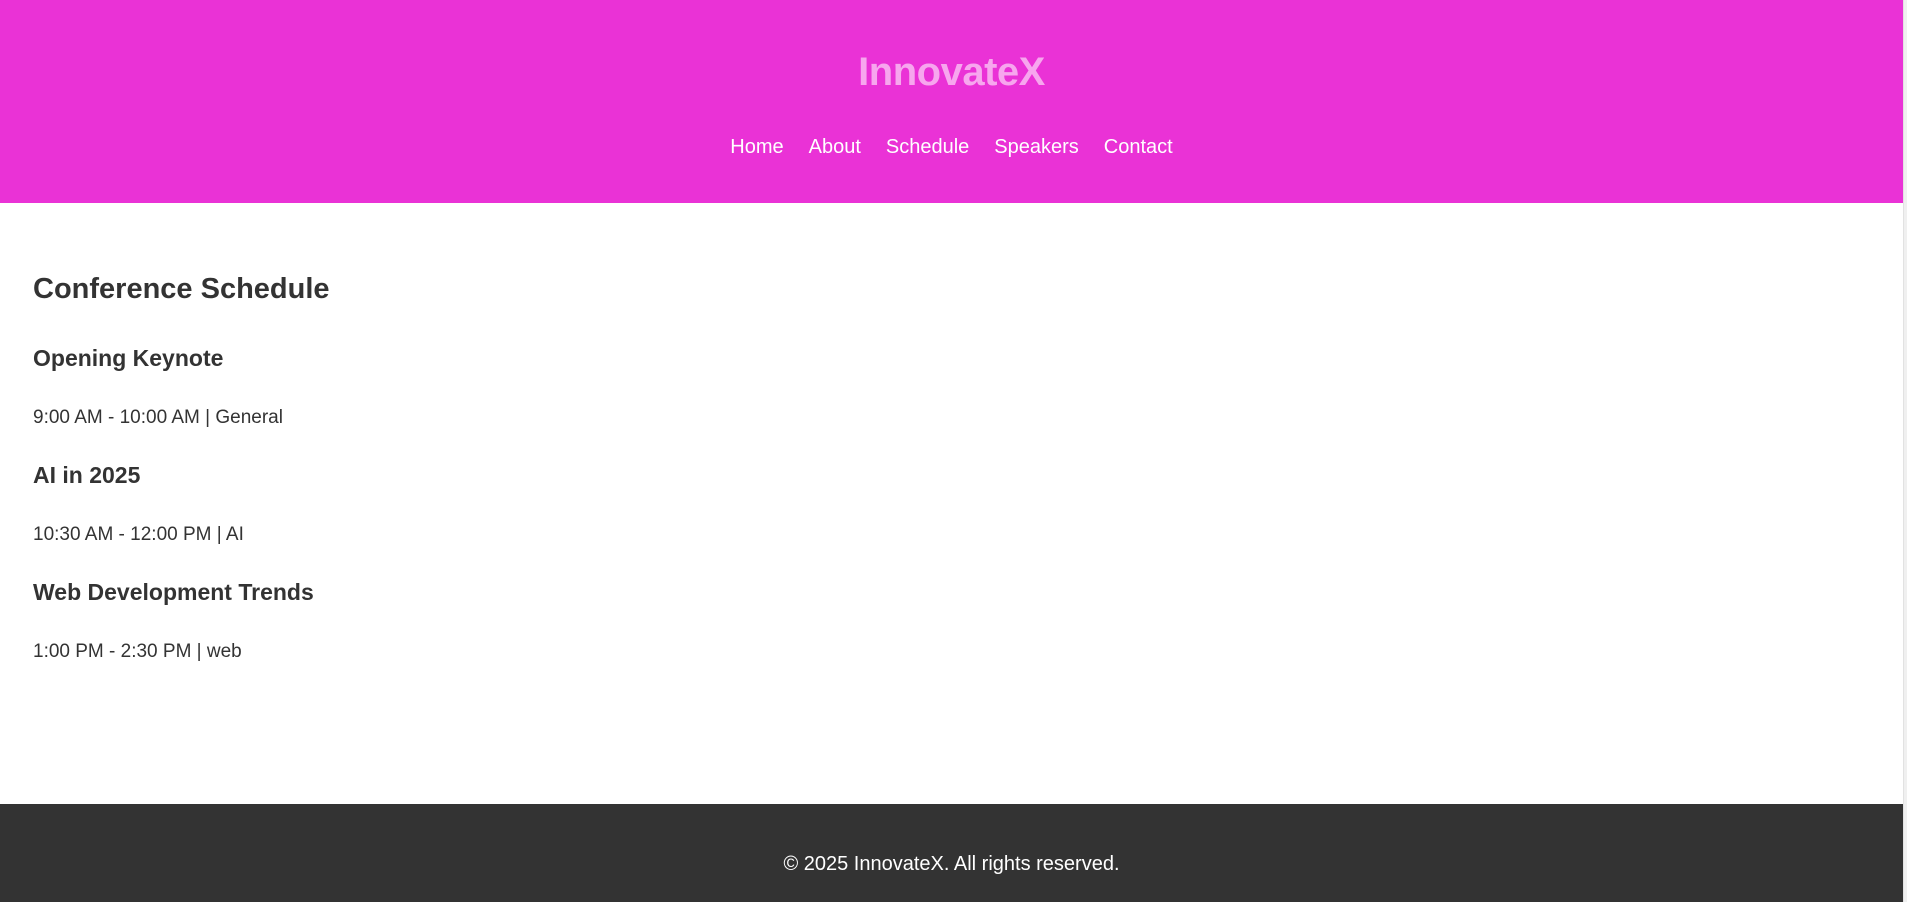 The width and height of the screenshot is (1907, 902). I want to click on nav-link-about: About, so click(835, 147).